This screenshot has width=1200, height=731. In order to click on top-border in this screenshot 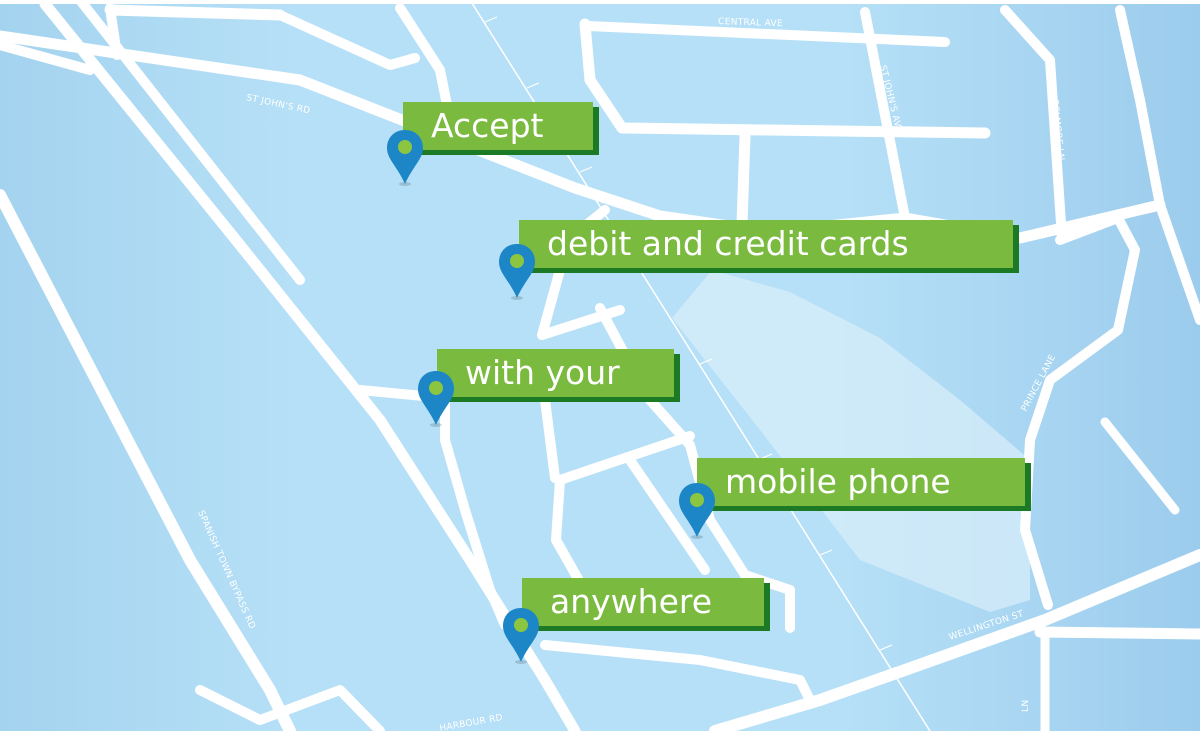, I will do `click(600, 2)`.